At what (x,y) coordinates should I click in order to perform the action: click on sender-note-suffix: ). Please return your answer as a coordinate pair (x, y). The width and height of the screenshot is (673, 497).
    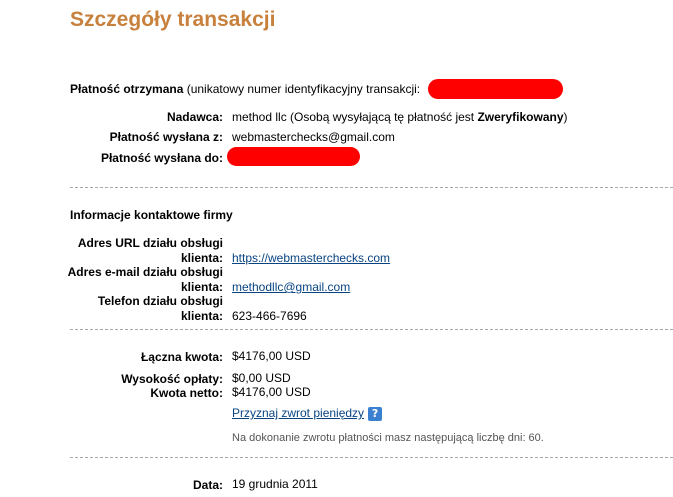
    Looking at the image, I should click on (565, 117).